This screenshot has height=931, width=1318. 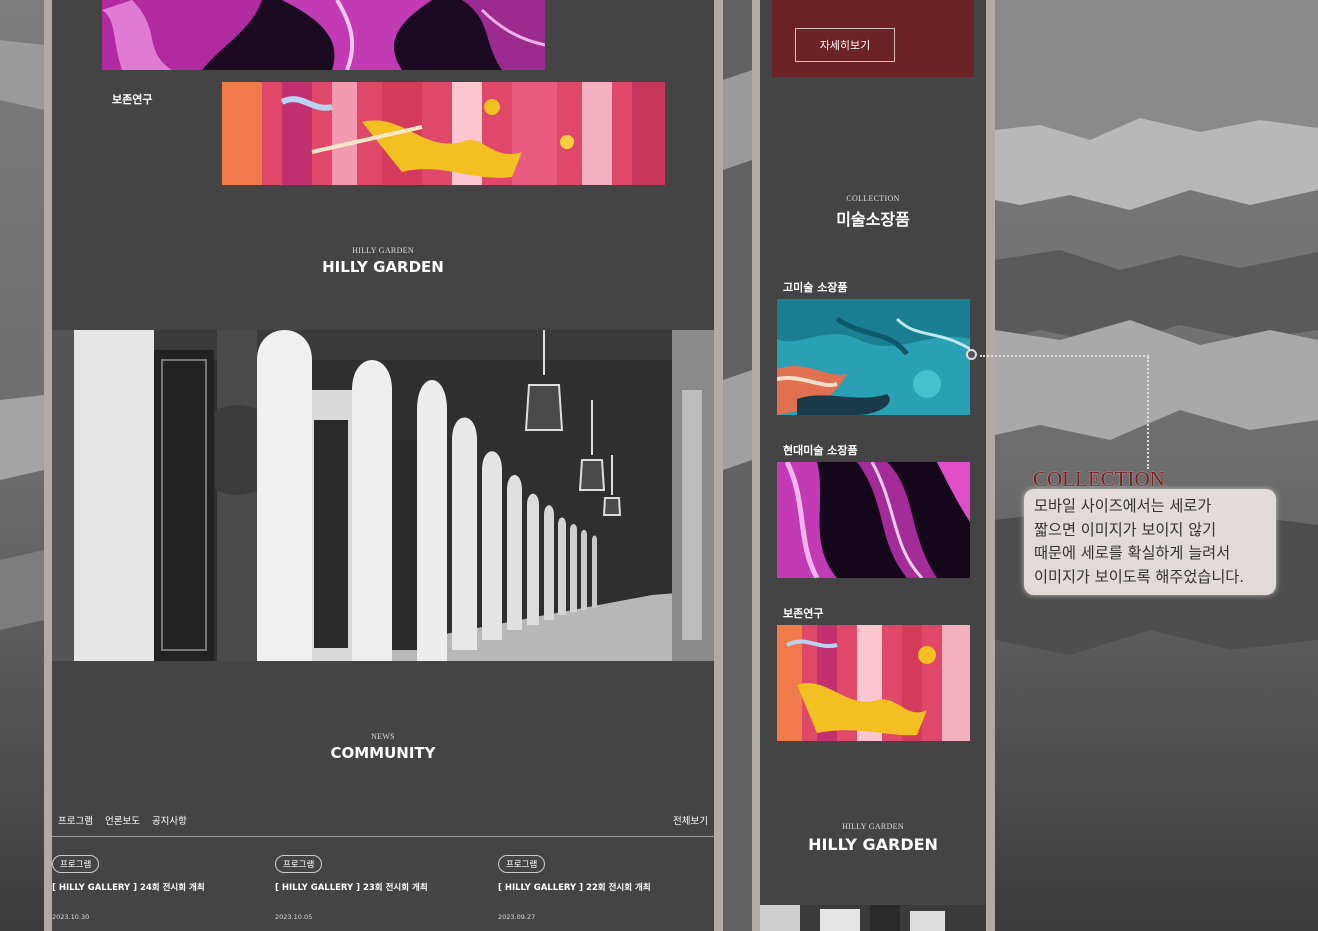 I want to click on promo-box: 자세히보기, so click(x=873, y=38).